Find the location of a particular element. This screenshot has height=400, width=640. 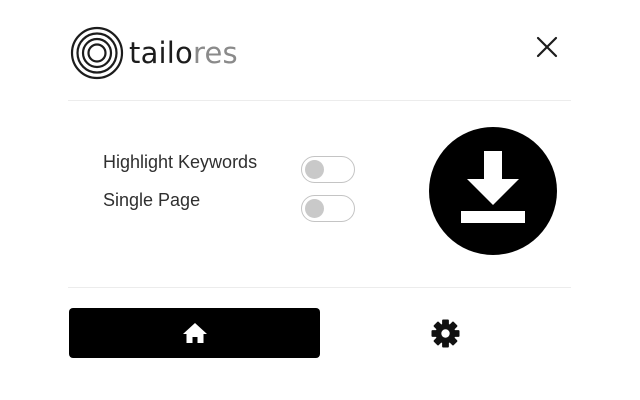

logo: tailores is located at coordinates (154, 53).